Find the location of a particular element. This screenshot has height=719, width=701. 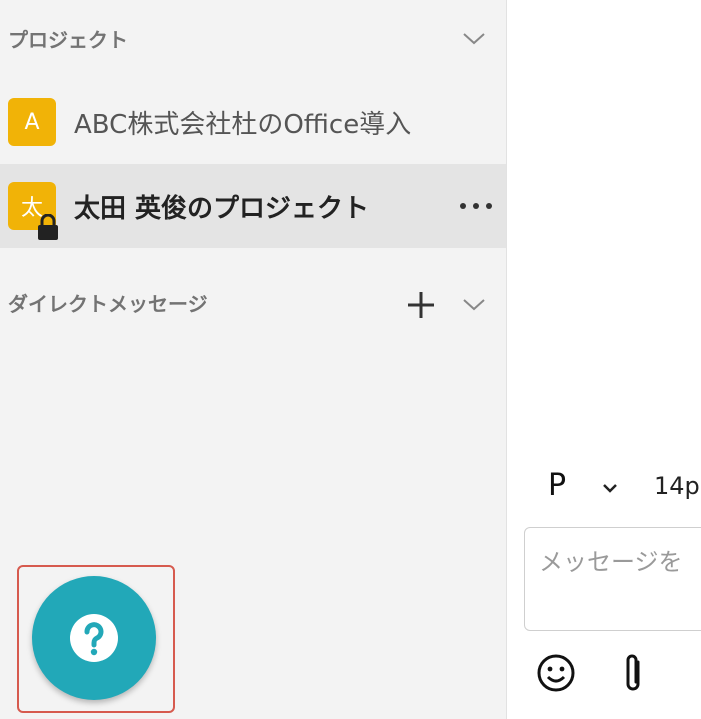

plus-icon is located at coordinates (421, 305).